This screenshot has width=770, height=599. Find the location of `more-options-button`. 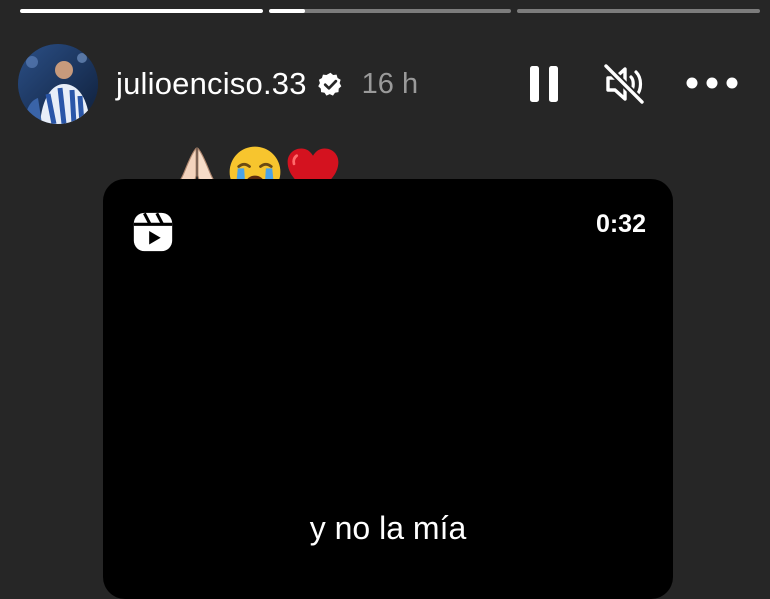

more-options-button is located at coordinates (712, 83).